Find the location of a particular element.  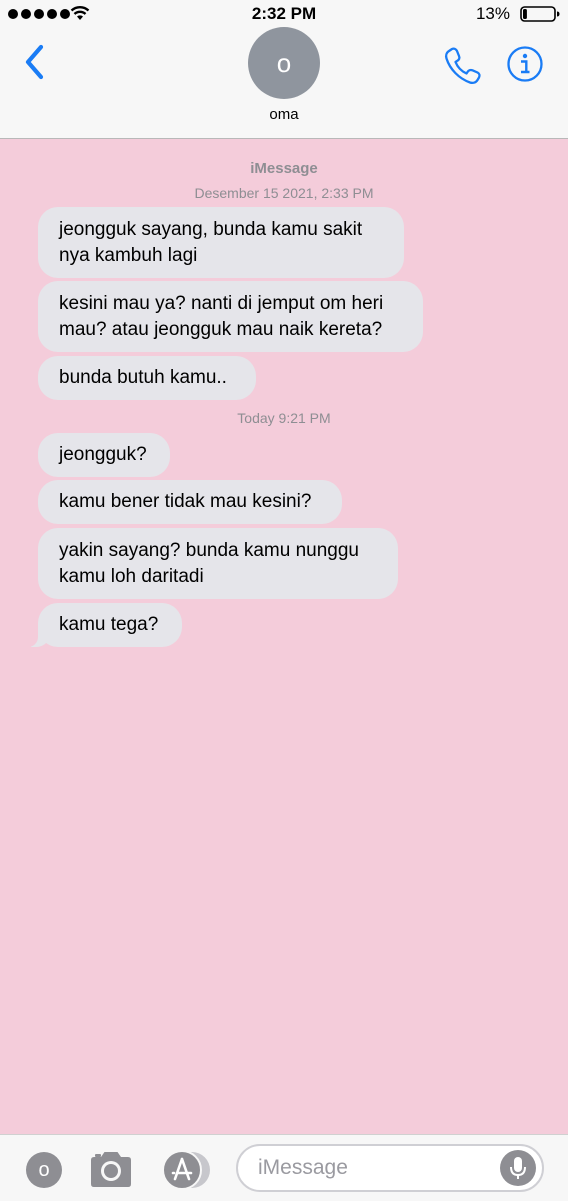

microphone-icon is located at coordinates (518, 1168).